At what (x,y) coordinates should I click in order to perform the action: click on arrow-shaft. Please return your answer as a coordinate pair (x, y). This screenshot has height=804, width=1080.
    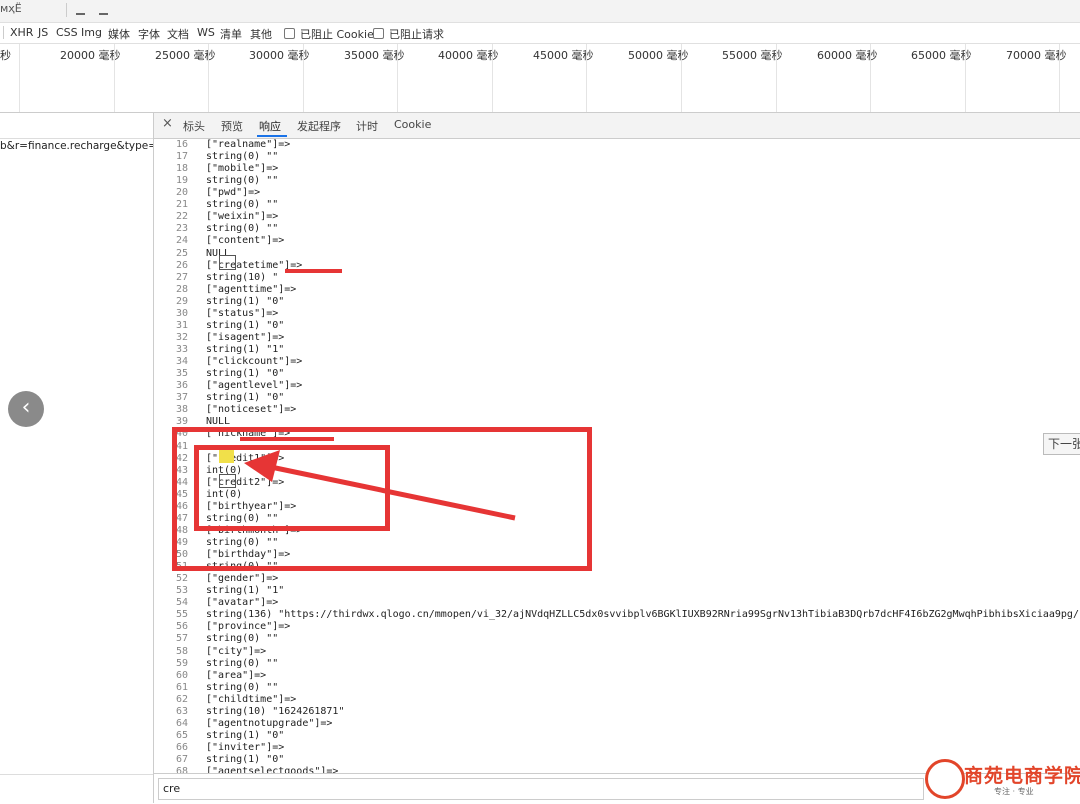
    Looking at the image, I should click on (390, 492).